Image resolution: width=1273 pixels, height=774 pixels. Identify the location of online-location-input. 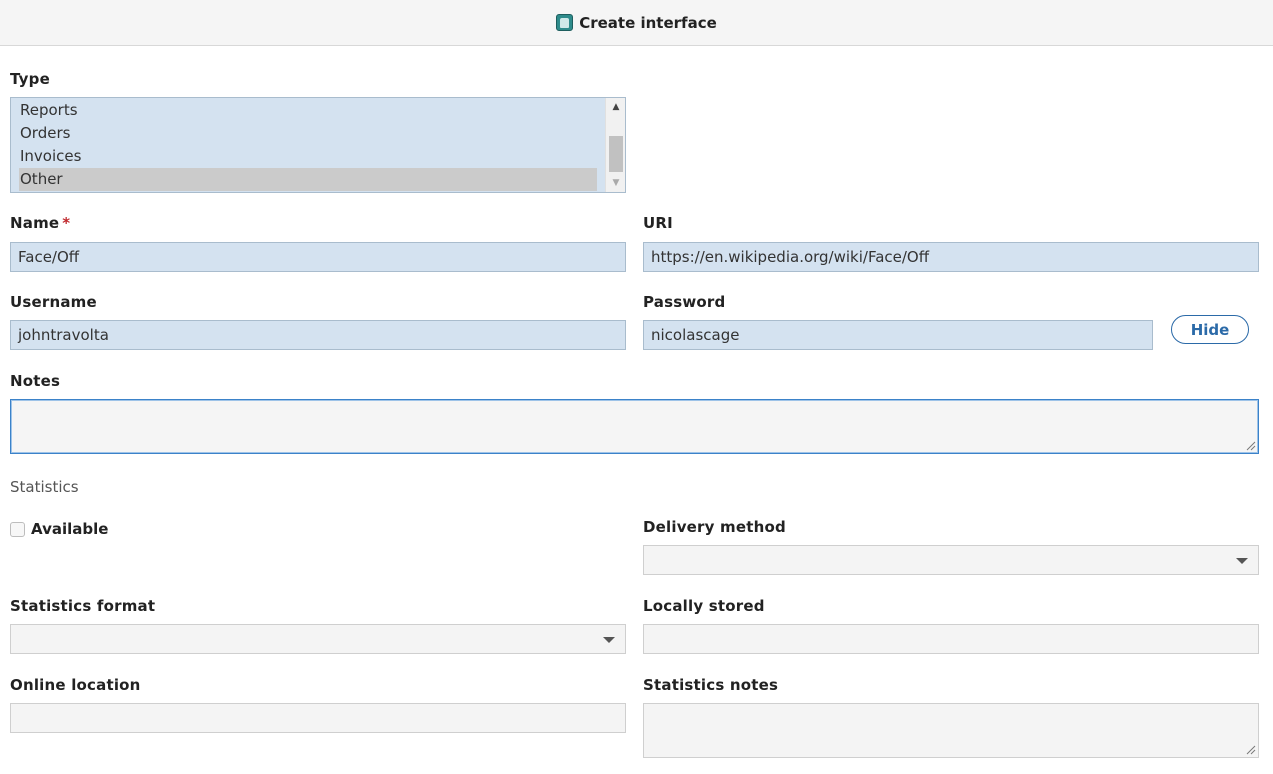
(318, 718).